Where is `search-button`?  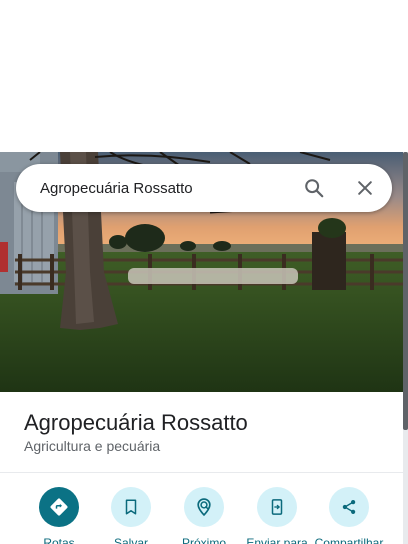
search-button is located at coordinates (314, 188).